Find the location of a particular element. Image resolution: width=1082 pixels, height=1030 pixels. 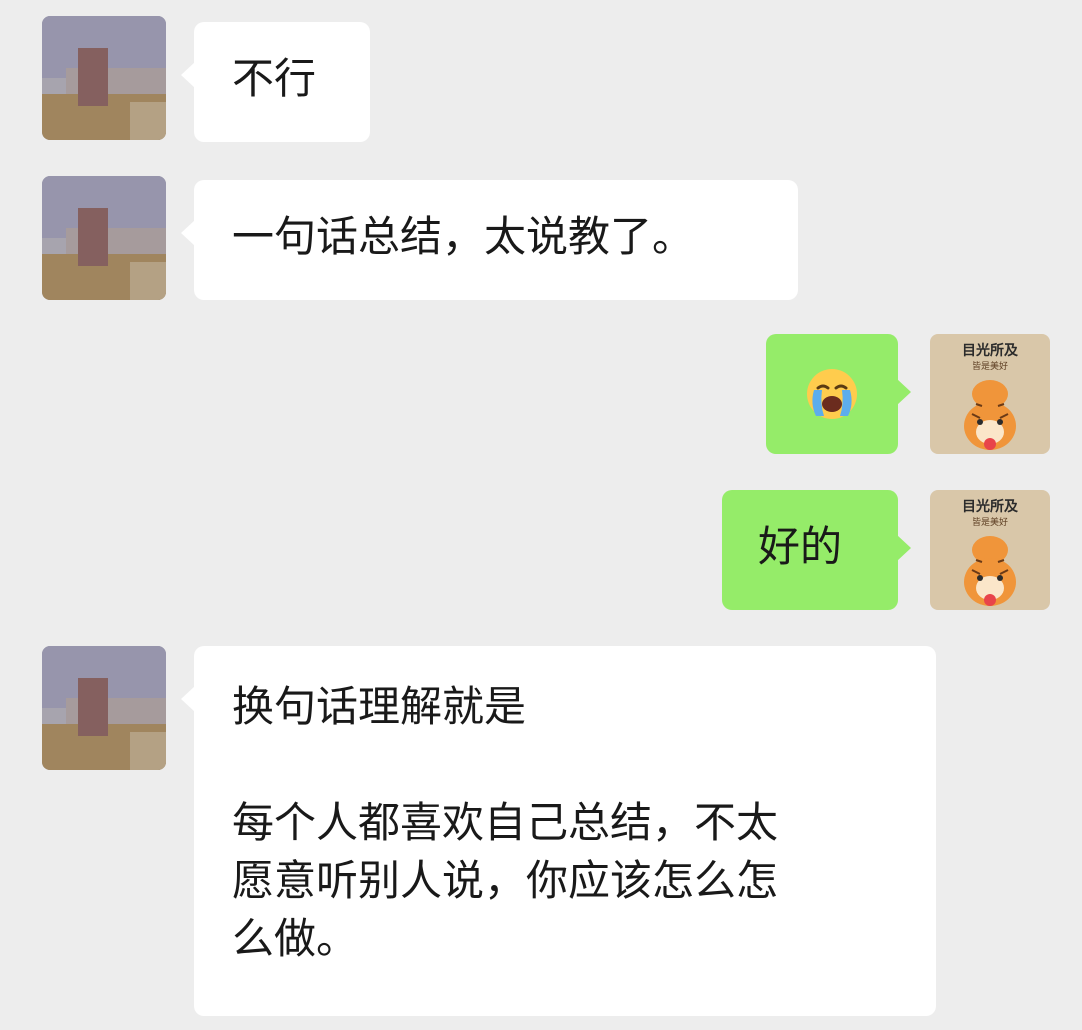

message-line: 每个人都喜欢自己总结，不太 is located at coordinates (505, 822).